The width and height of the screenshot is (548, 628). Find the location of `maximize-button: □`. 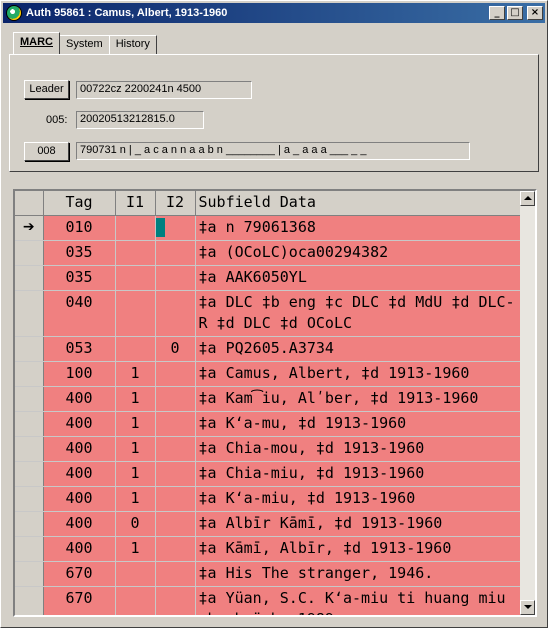

maximize-button: □ is located at coordinates (515, 13).